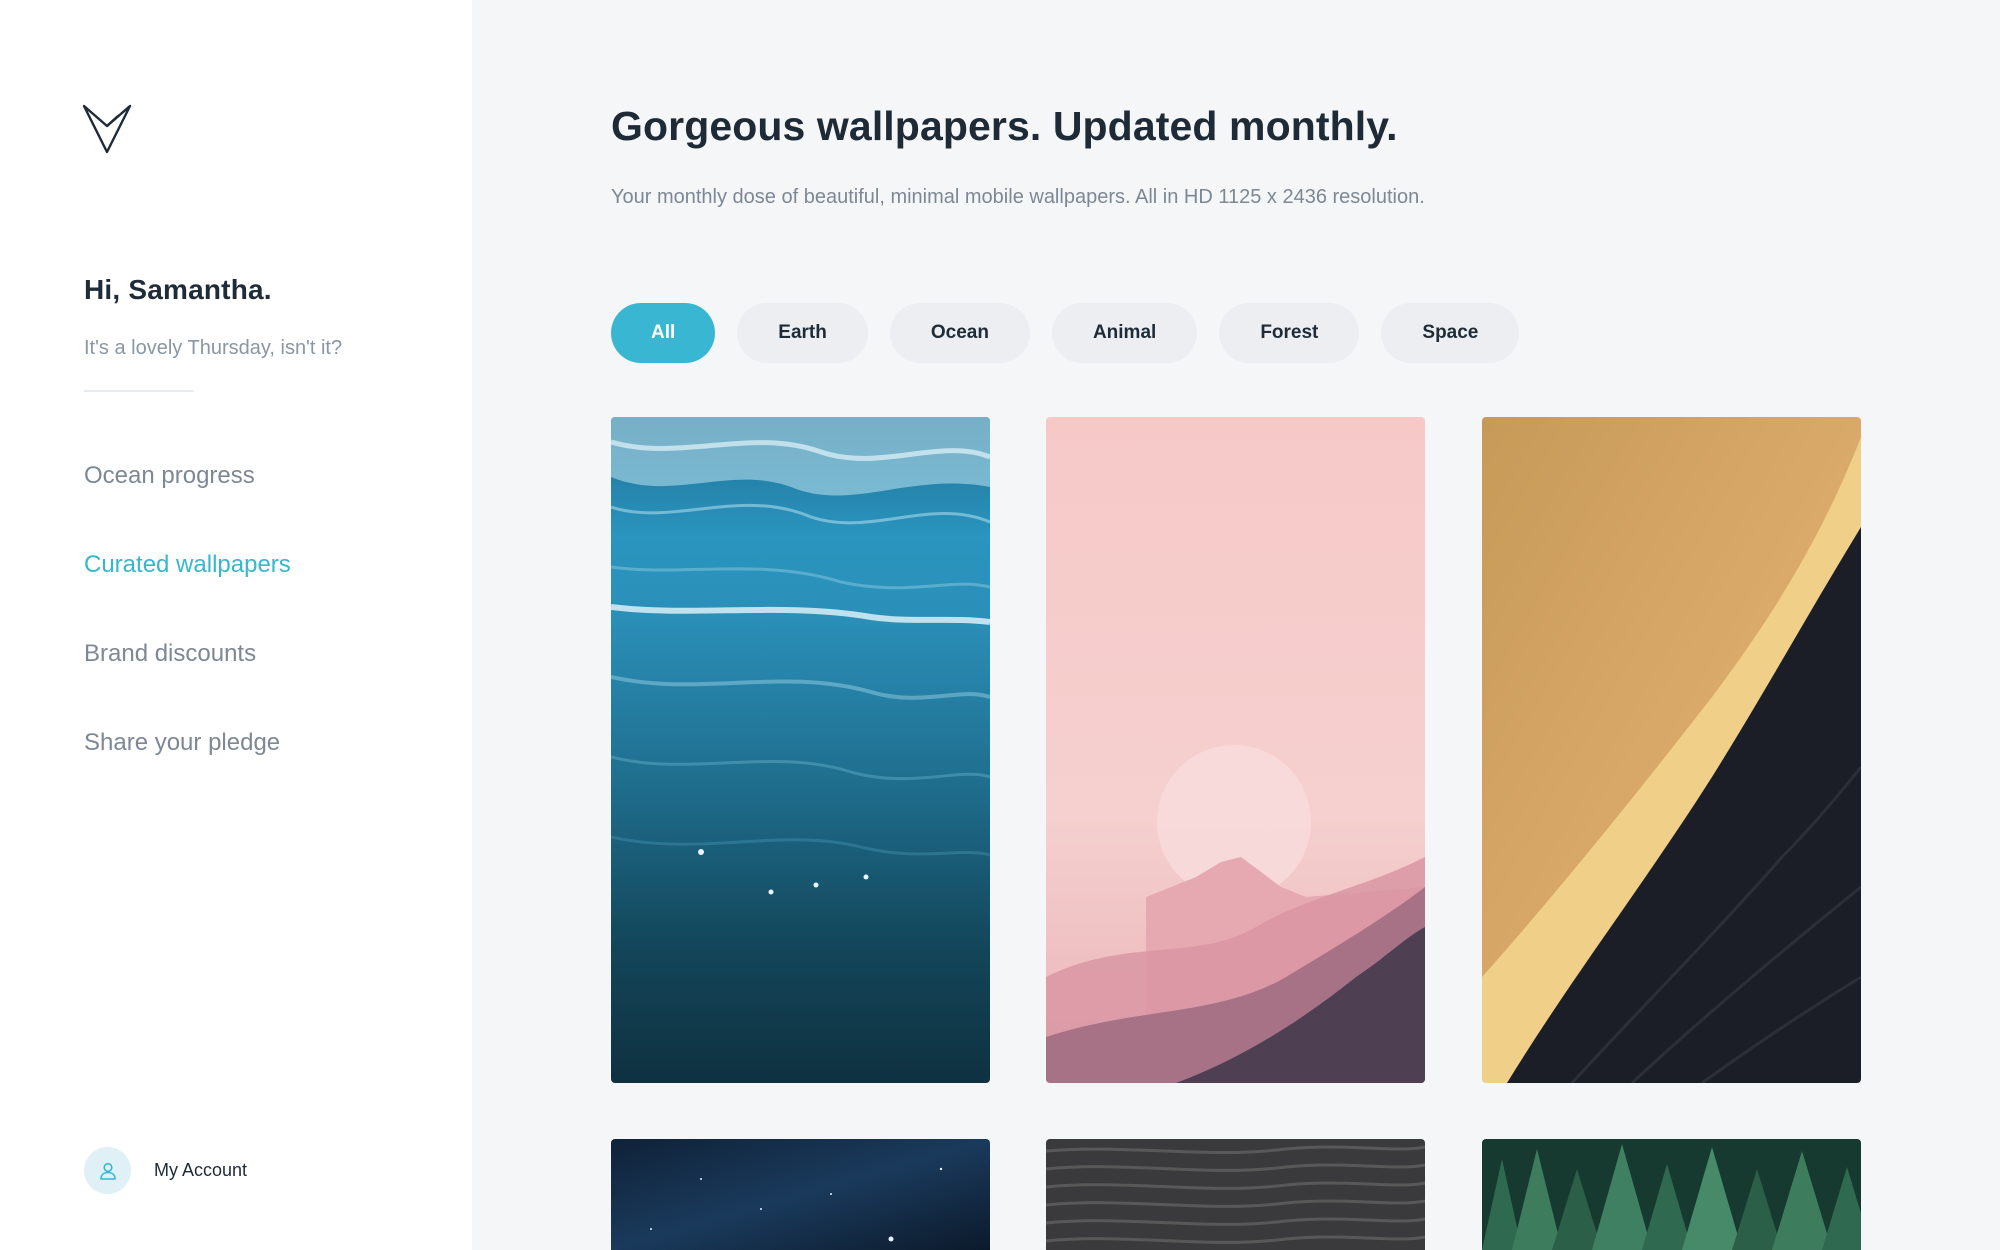  What do you see at coordinates (1671, 750) in the screenshot?
I see `wallpaper-card-desert-dune` at bounding box center [1671, 750].